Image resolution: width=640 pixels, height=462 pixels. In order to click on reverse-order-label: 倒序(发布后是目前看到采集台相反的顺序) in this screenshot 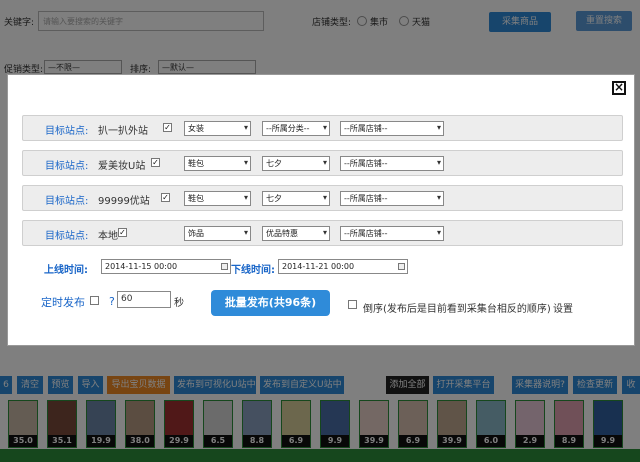, I will do `click(457, 309)`.